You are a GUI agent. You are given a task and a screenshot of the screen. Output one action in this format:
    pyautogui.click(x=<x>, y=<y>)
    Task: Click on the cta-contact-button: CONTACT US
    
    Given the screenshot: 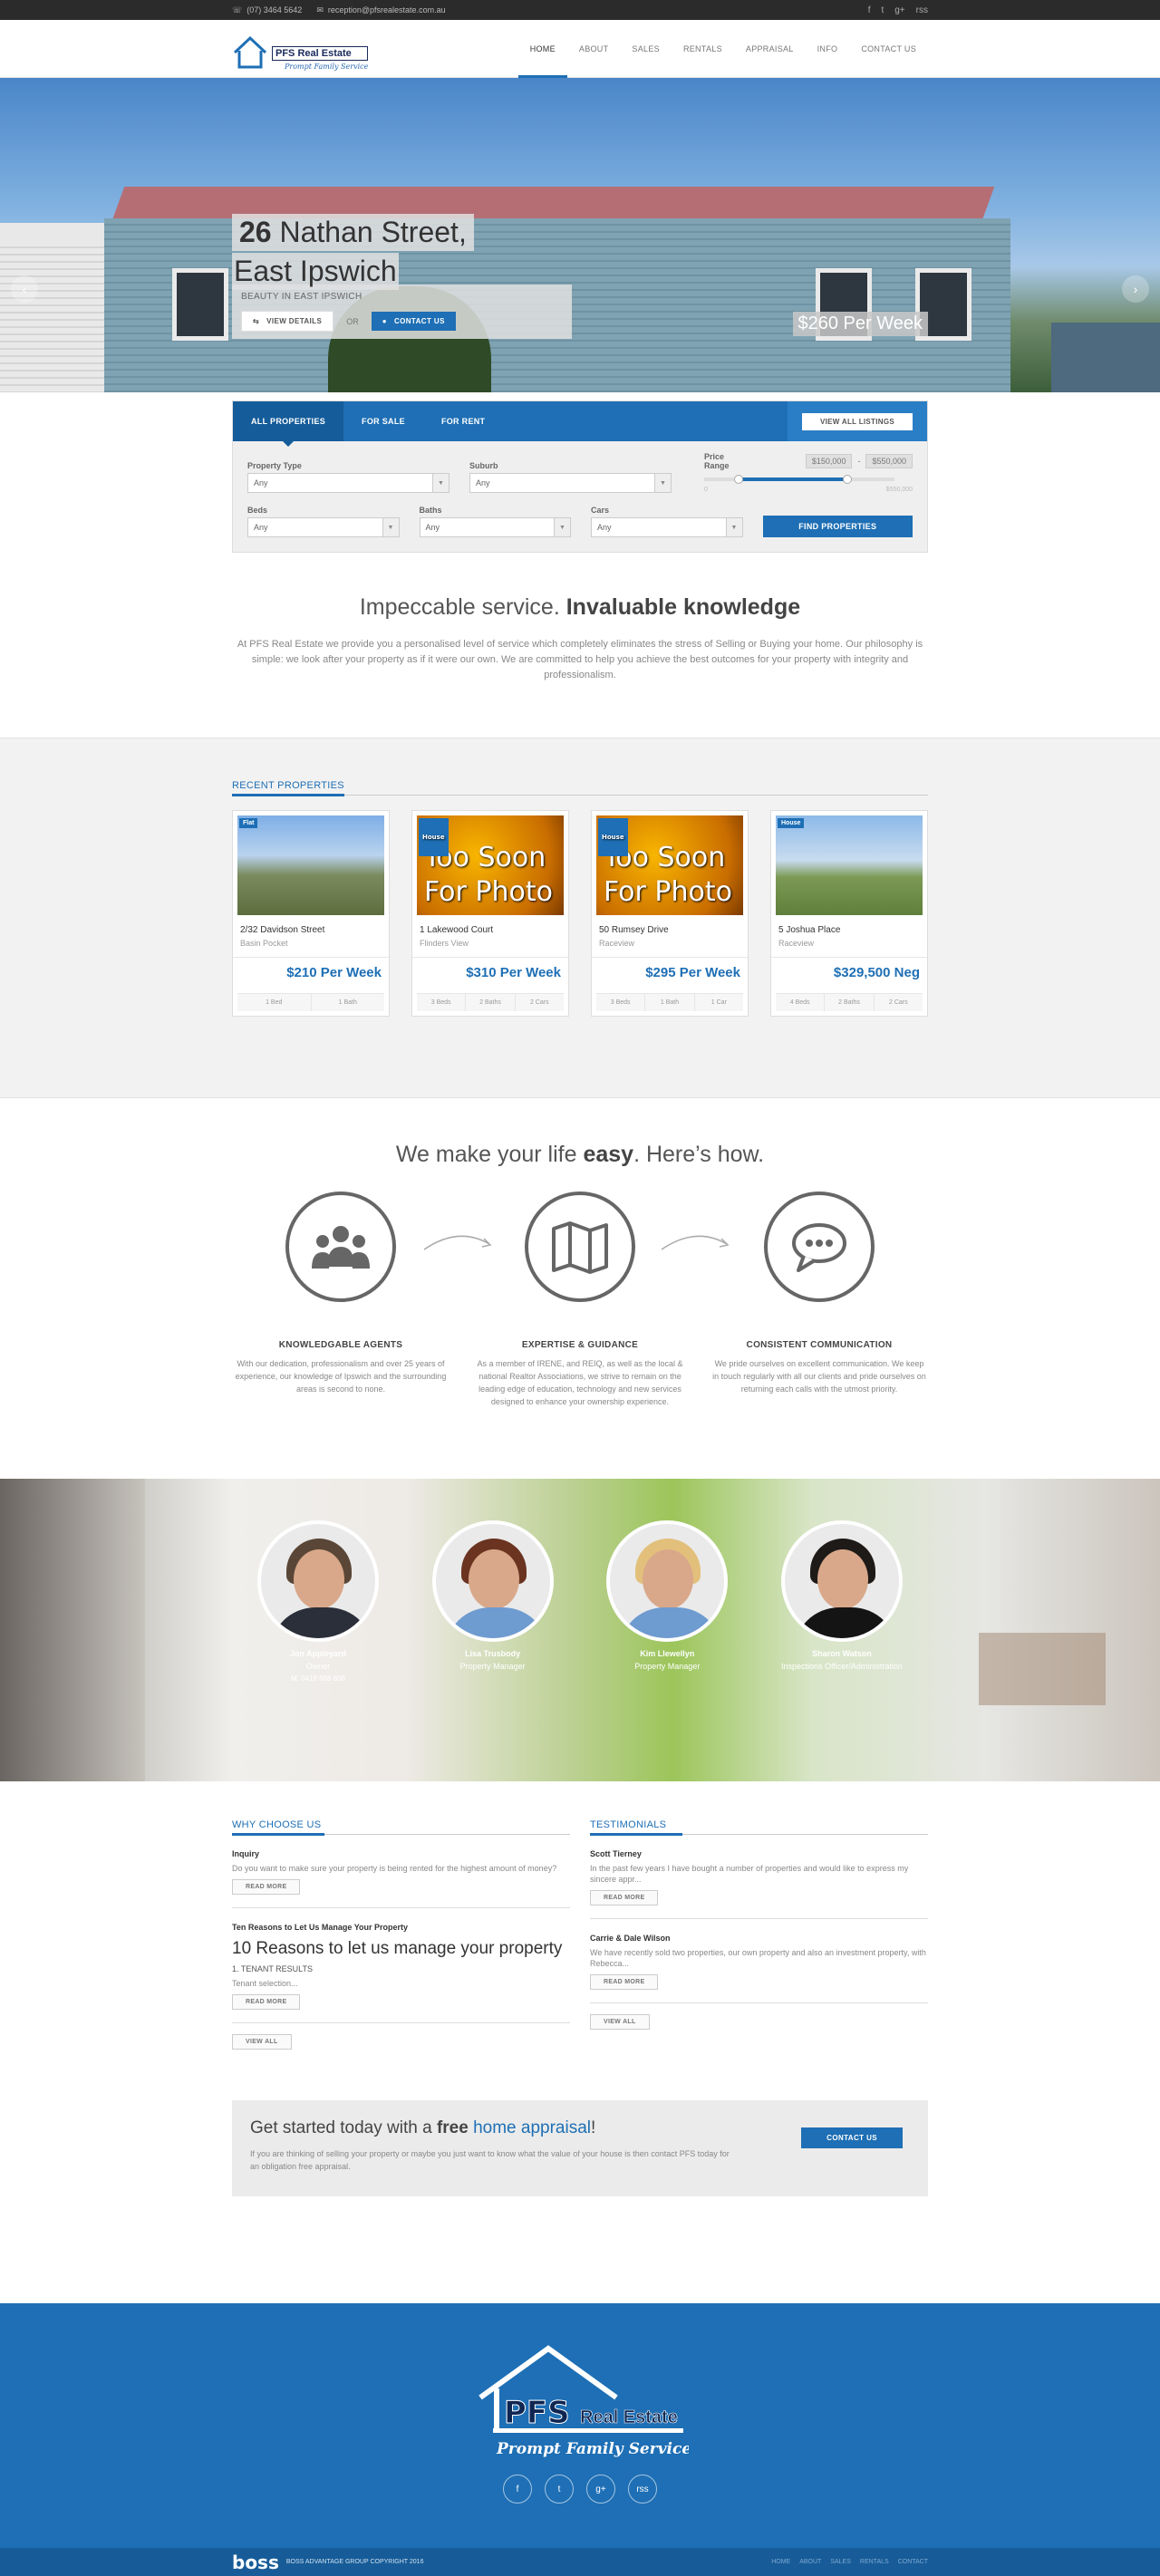 What is the action you would take?
    pyautogui.click(x=852, y=2137)
    